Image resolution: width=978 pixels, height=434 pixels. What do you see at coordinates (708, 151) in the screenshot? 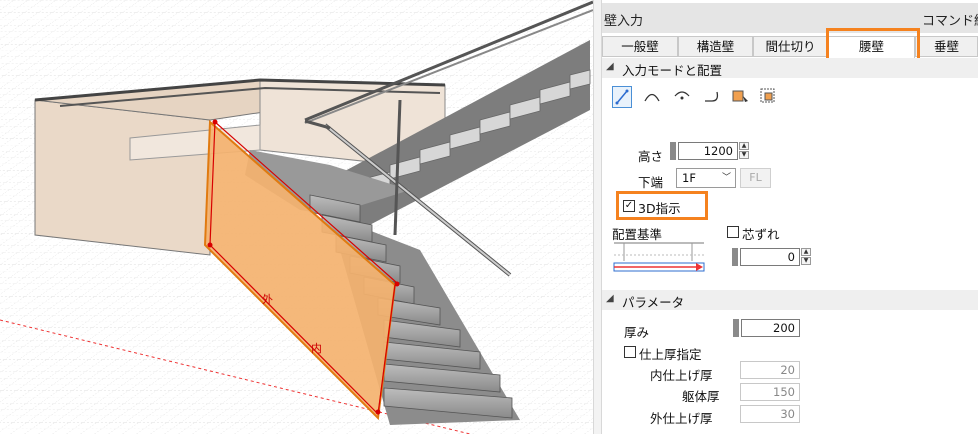
I see `height-input: 1200` at bounding box center [708, 151].